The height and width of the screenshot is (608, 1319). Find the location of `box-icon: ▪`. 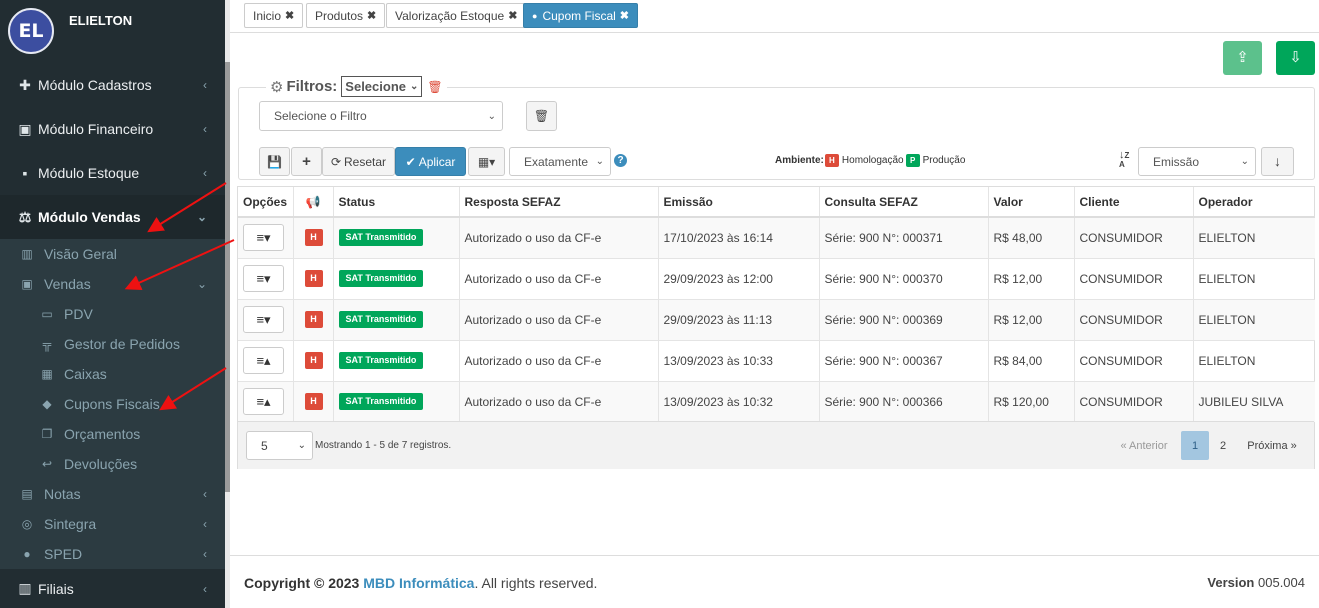

box-icon: ▪ is located at coordinates (25, 173).